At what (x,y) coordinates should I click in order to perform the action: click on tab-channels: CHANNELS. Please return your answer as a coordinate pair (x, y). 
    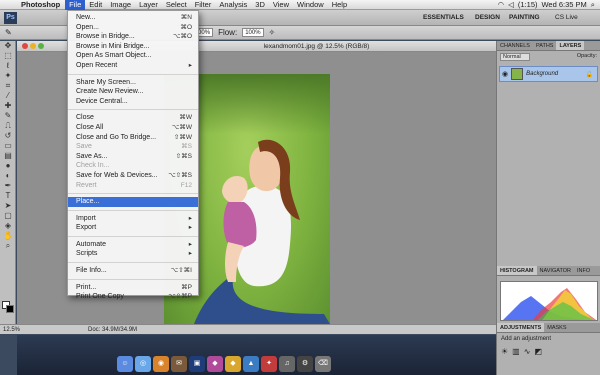
    Looking at the image, I should click on (515, 45).